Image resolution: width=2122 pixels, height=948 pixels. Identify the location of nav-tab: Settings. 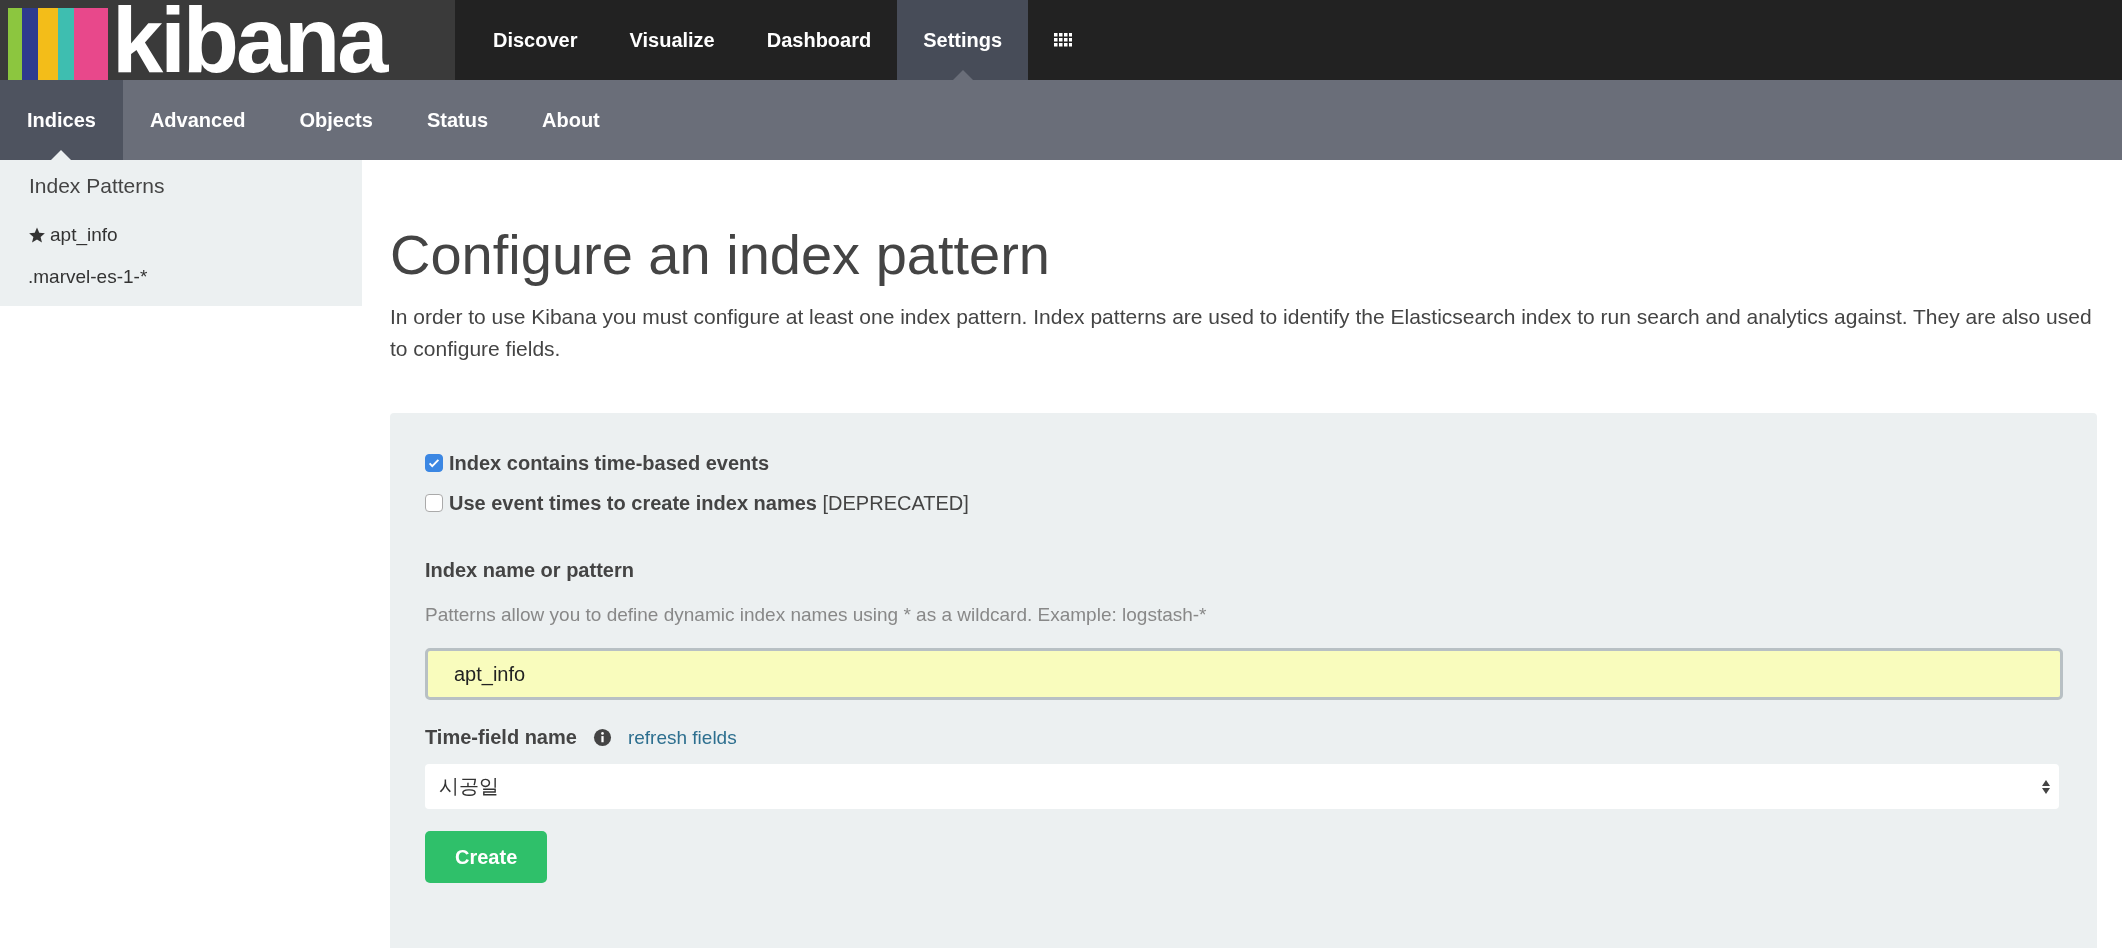
(963, 40).